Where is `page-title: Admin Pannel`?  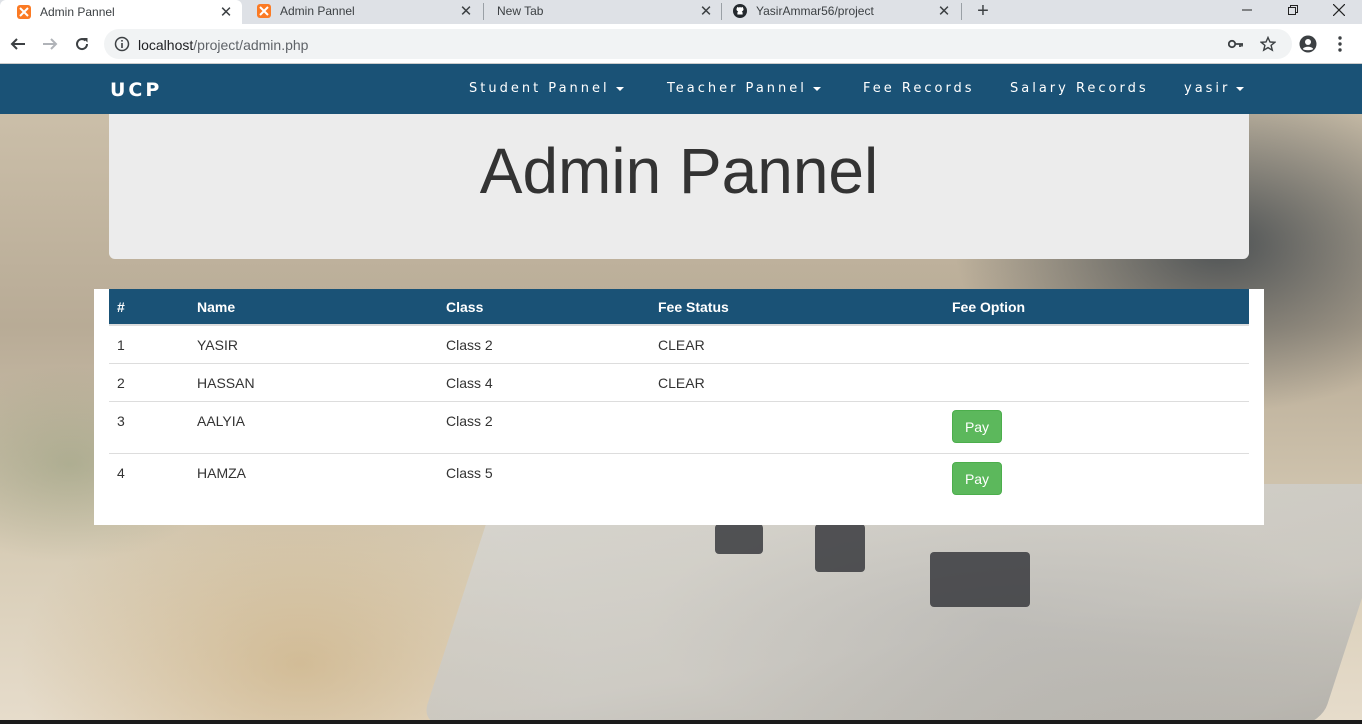 page-title: Admin Pannel is located at coordinates (679, 171).